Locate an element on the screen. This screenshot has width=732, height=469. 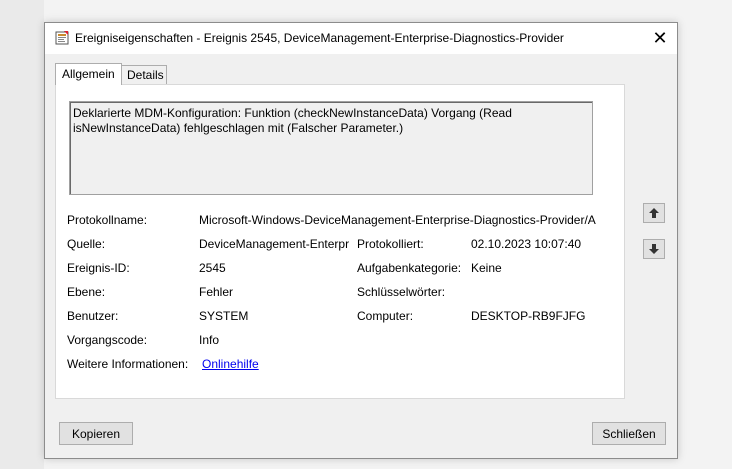
aufgabenkategorie-label: Aufgabenkategorie: is located at coordinates (409, 268).